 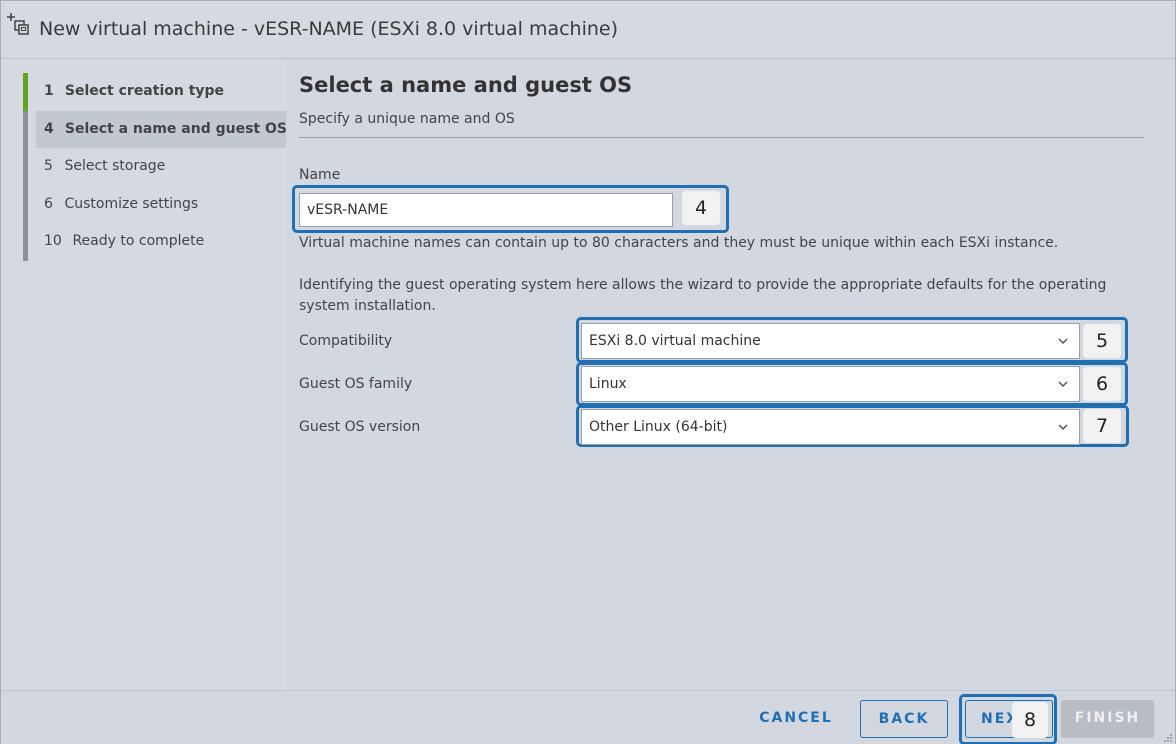 What do you see at coordinates (1102, 384) in the screenshot?
I see `callout-badge-guest-os-family: 6` at bounding box center [1102, 384].